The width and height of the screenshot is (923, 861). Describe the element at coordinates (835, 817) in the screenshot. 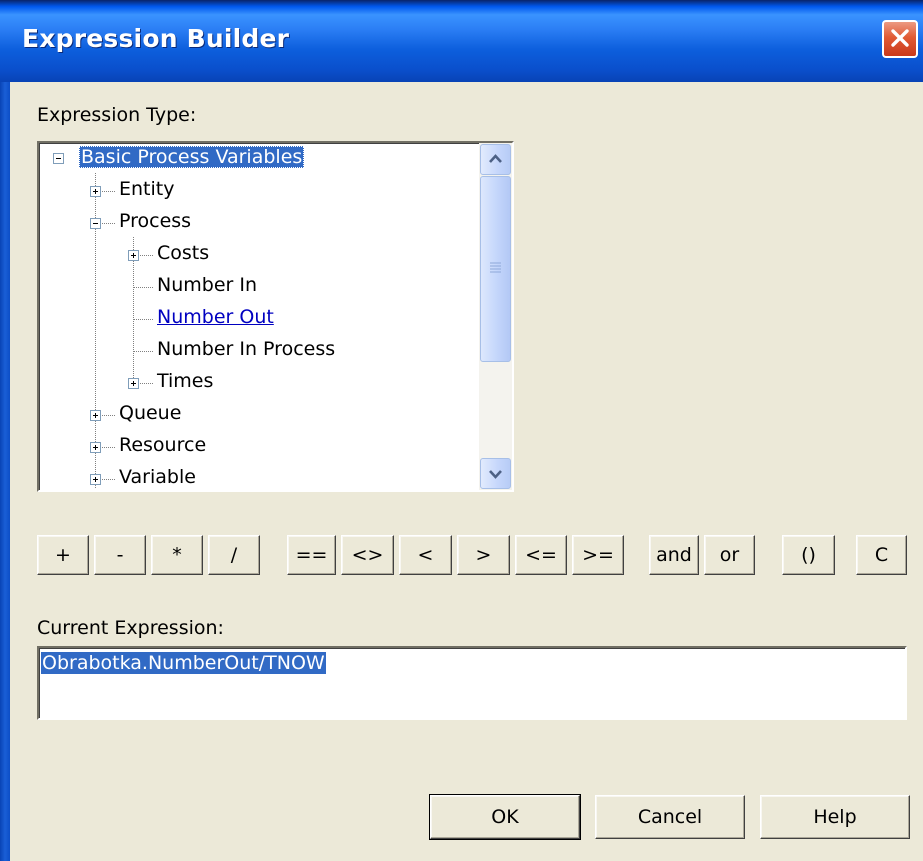

I see `help-button: Help` at that location.